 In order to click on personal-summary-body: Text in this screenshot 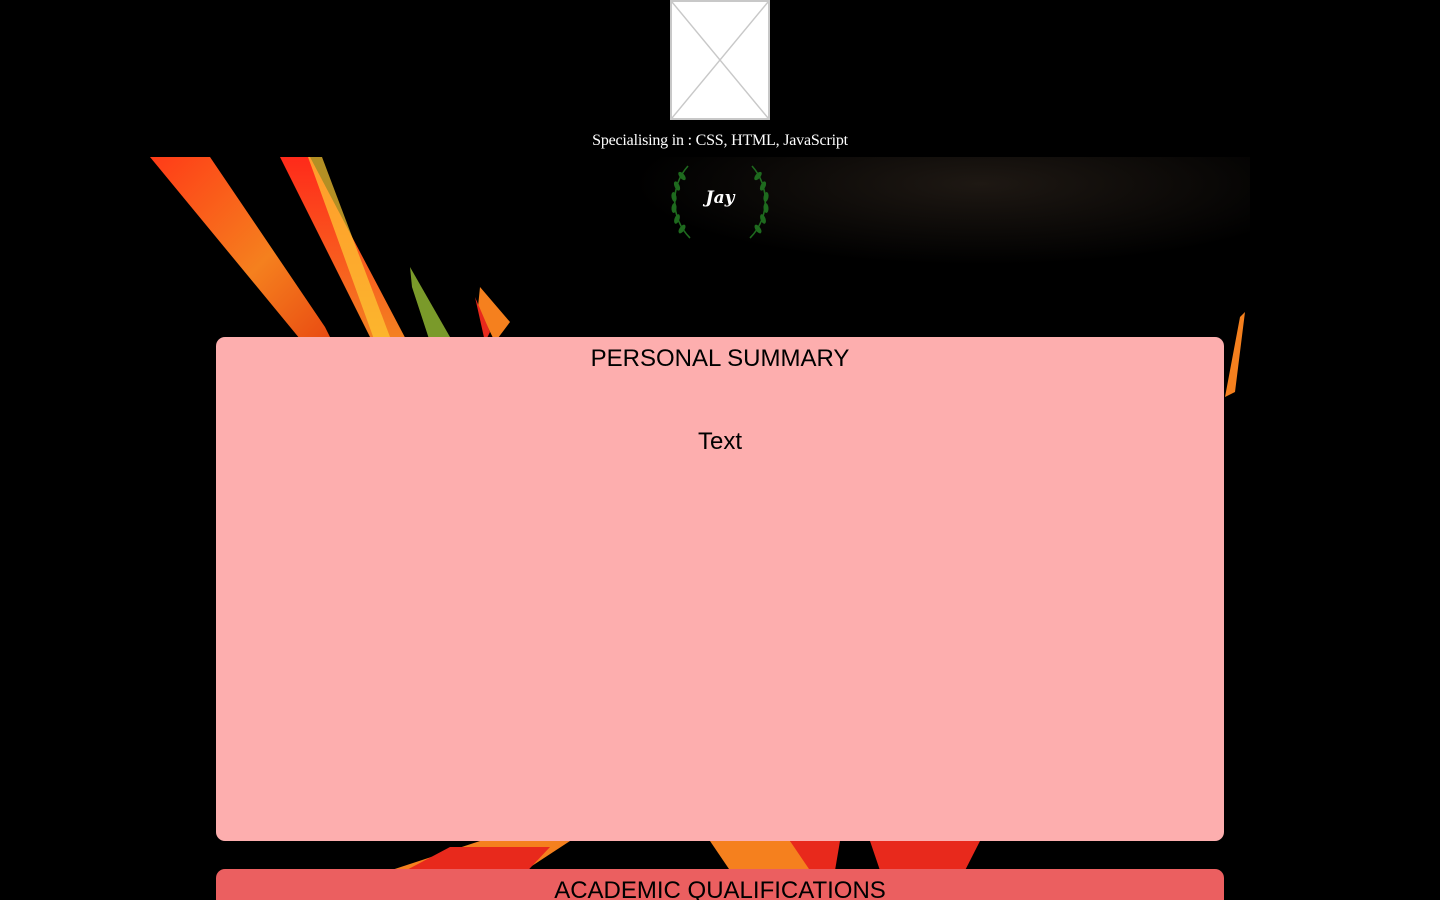, I will do `click(719, 441)`.